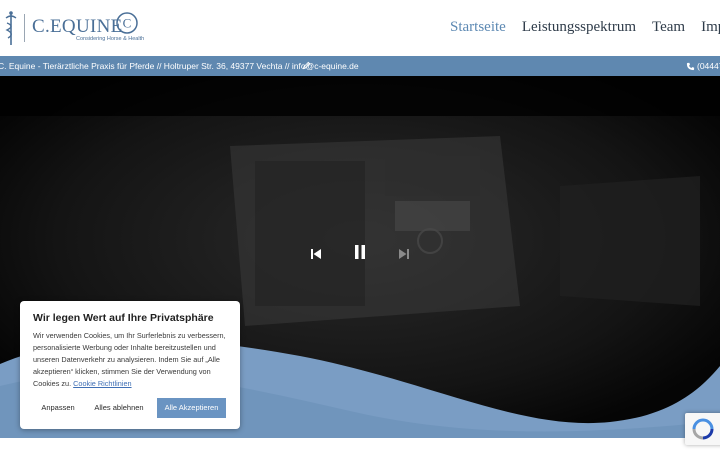 The height and width of the screenshot is (450, 720). I want to click on skip-previous-icon, so click(316, 254).